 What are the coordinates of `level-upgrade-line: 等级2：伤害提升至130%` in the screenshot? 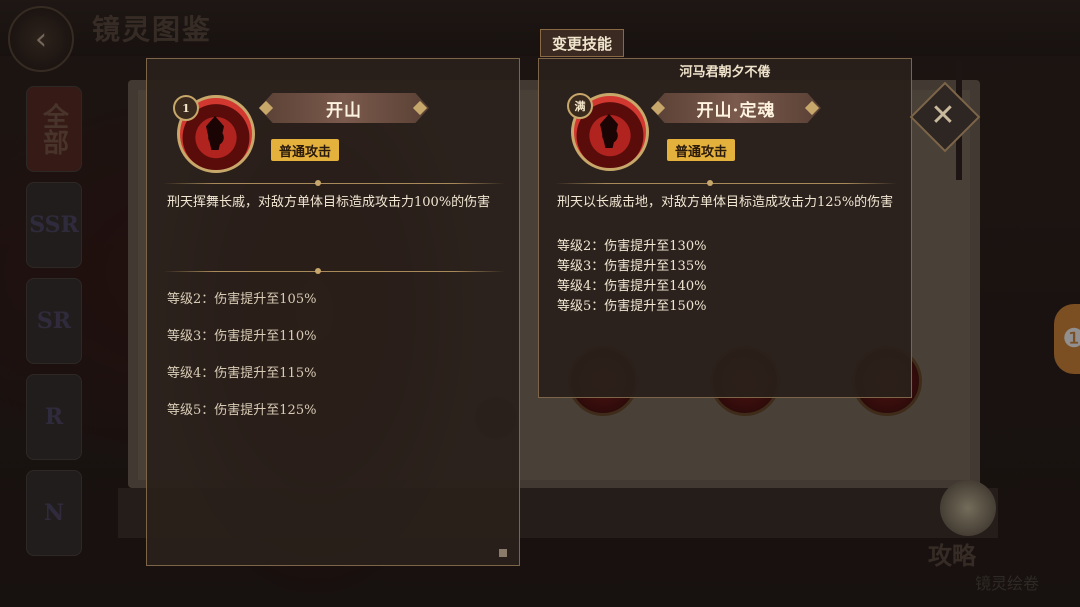 It's located at (632, 246).